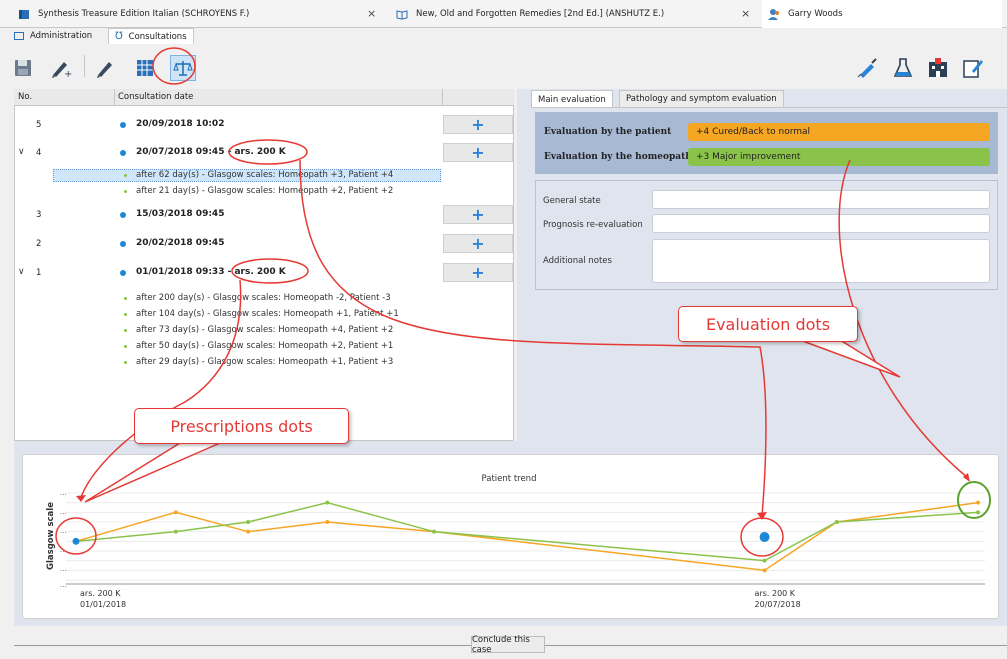 The image size is (1007, 659). I want to click on x-tick-label: 20/07/2018, so click(778, 604).